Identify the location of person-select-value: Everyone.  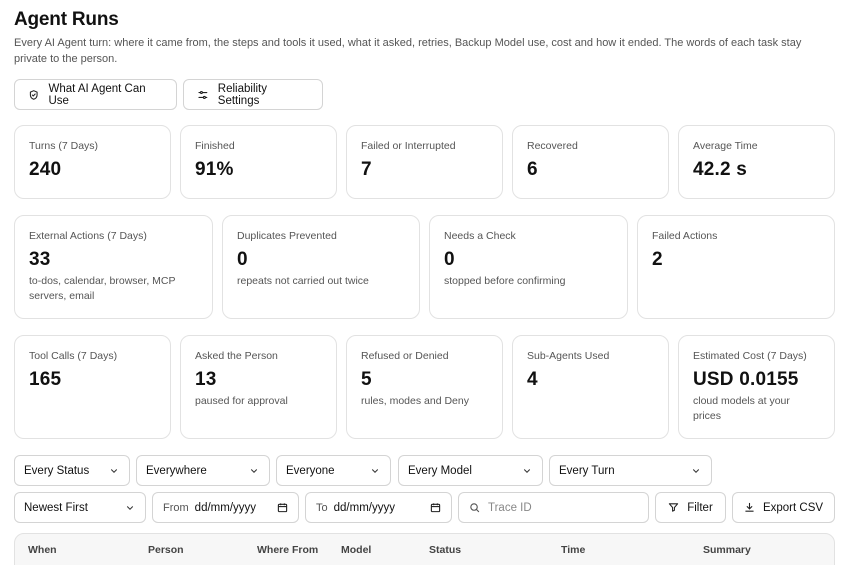
(310, 470).